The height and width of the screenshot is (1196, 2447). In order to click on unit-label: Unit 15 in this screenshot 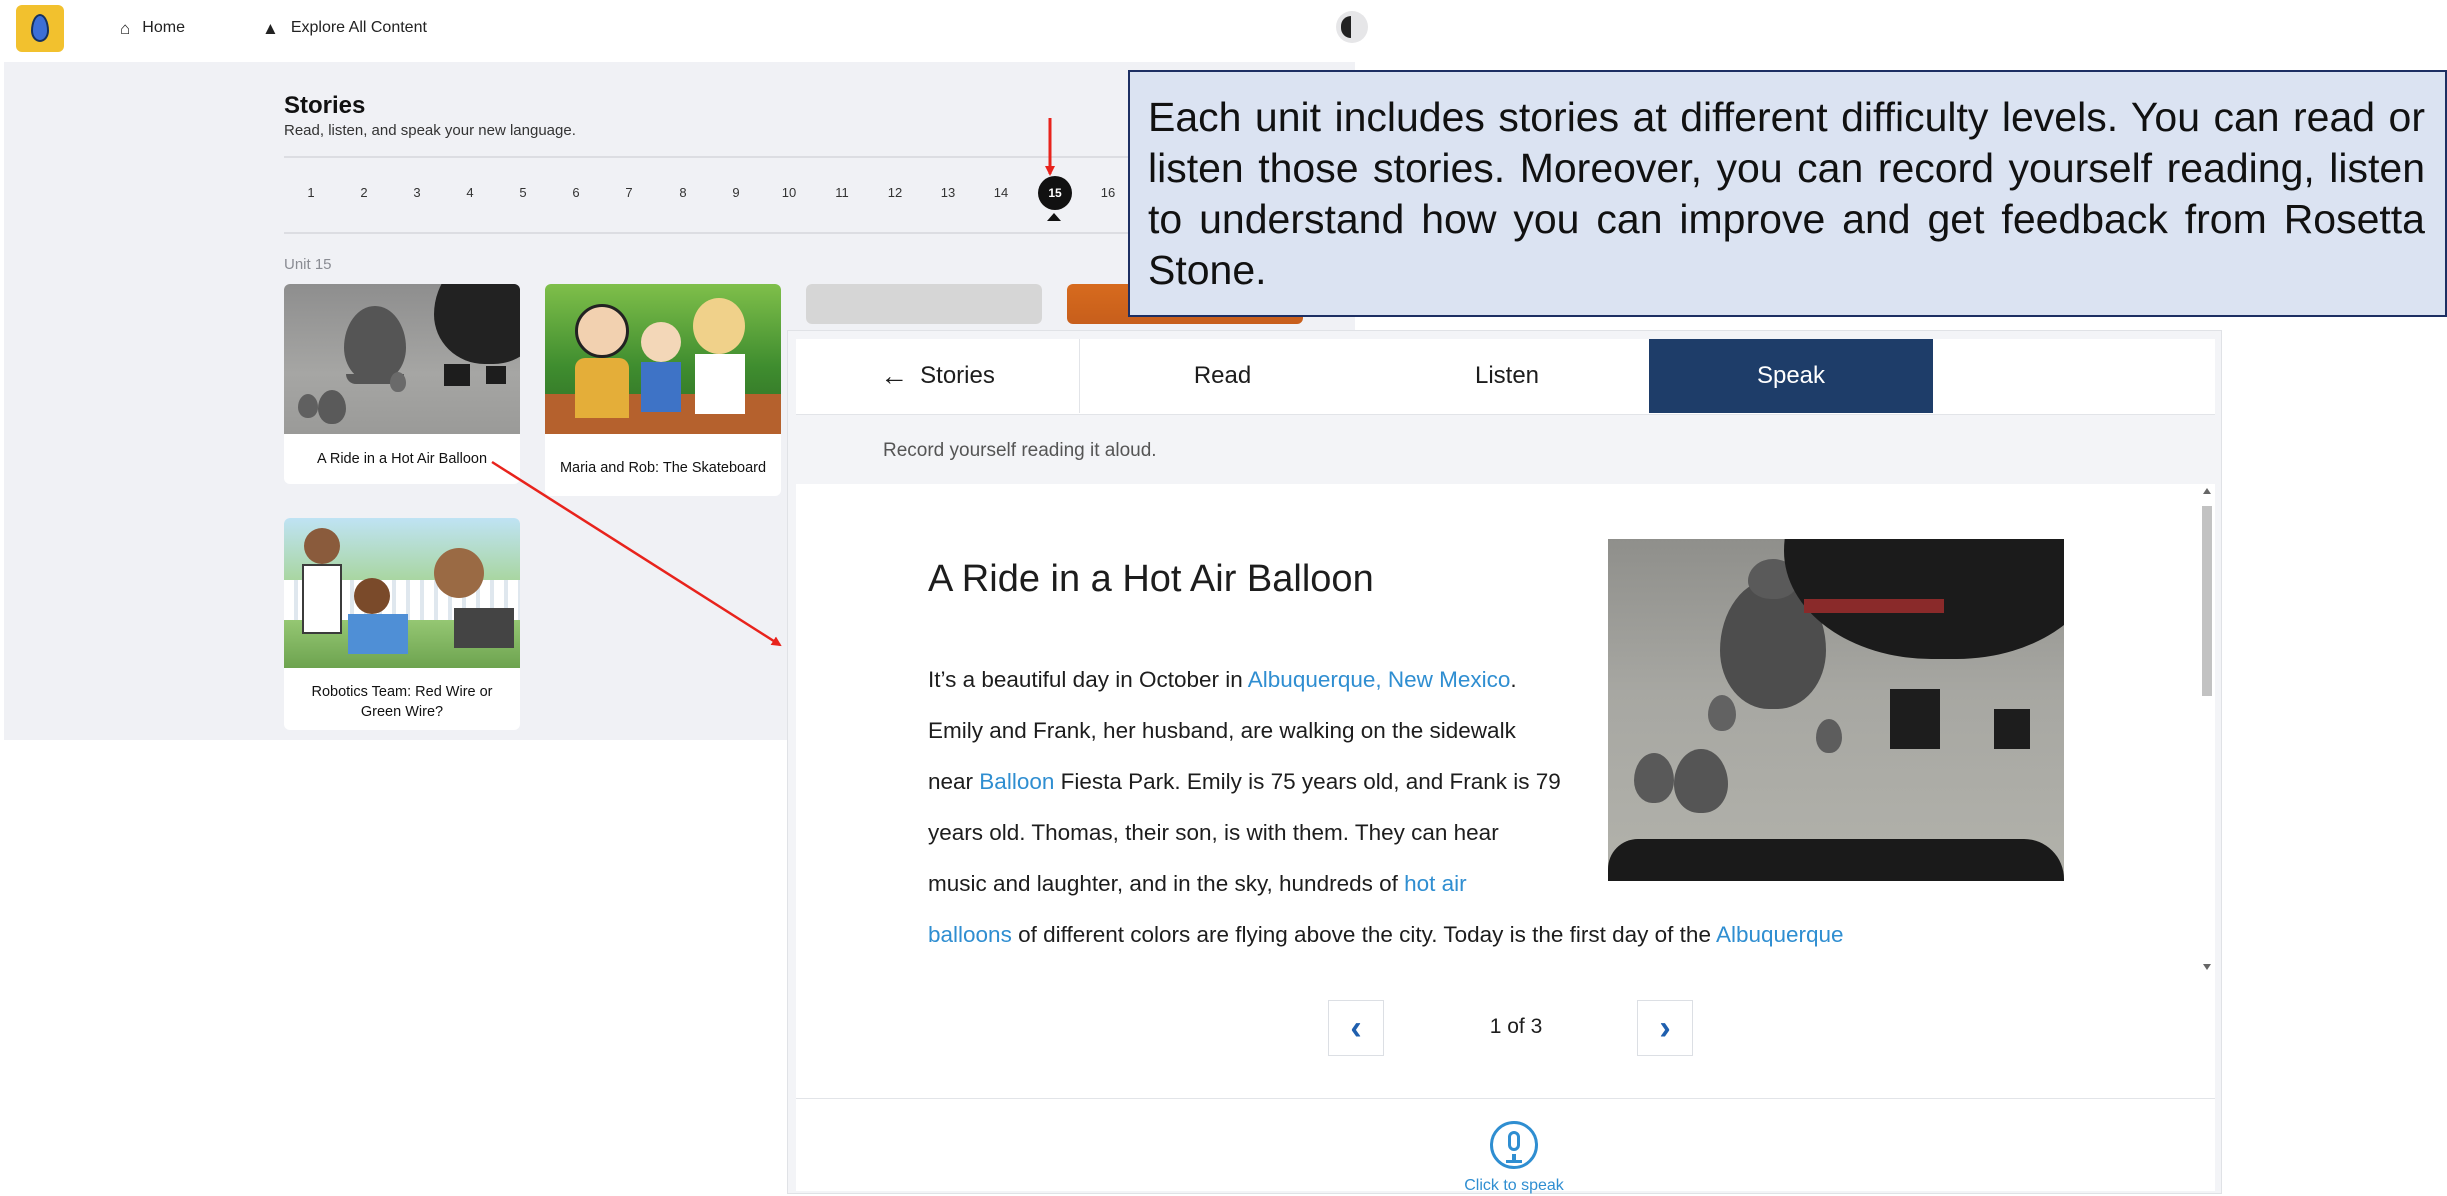, I will do `click(308, 264)`.